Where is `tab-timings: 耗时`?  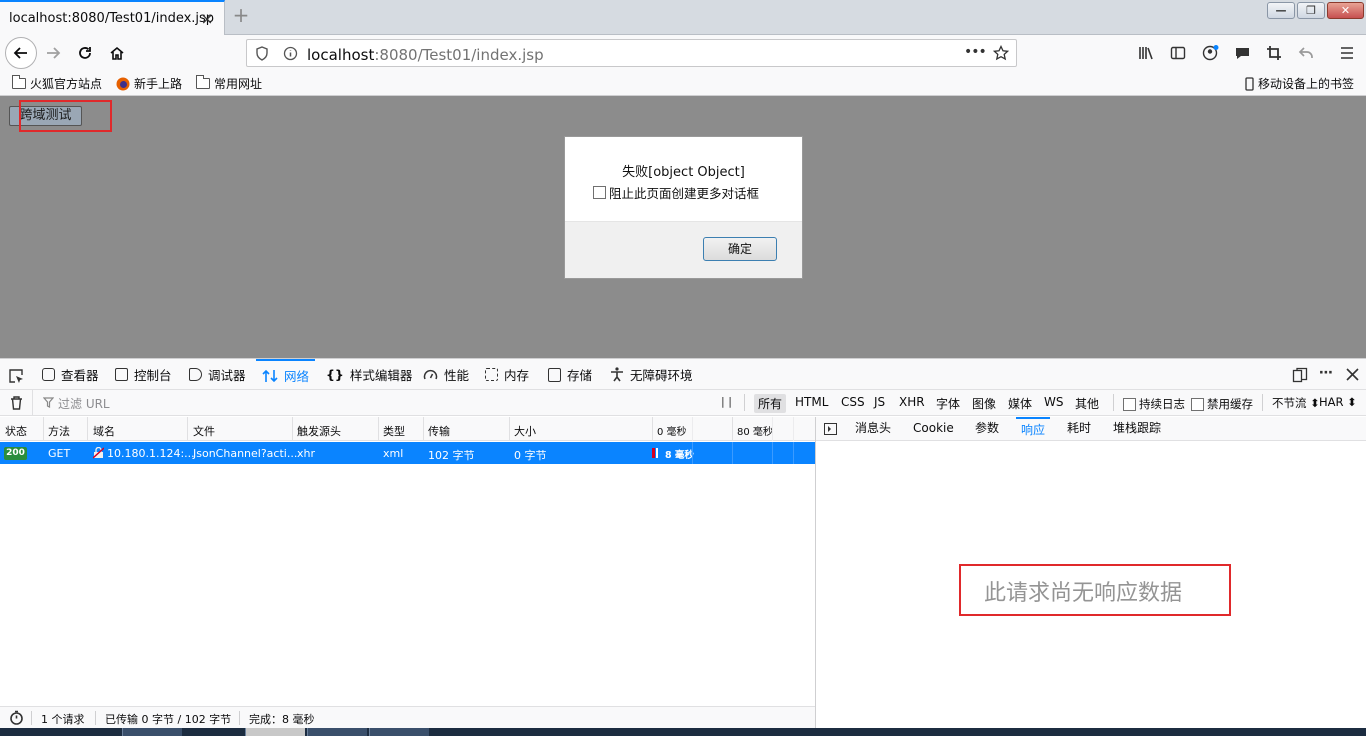
tab-timings: 耗时 is located at coordinates (1079, 429).